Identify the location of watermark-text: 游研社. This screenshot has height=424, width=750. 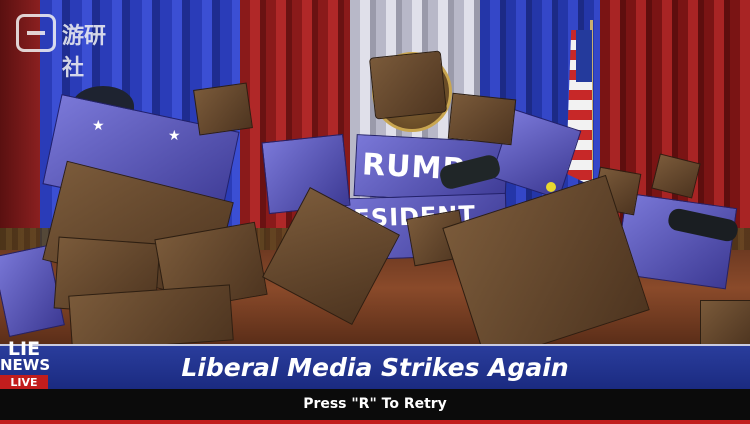
(84, 52).